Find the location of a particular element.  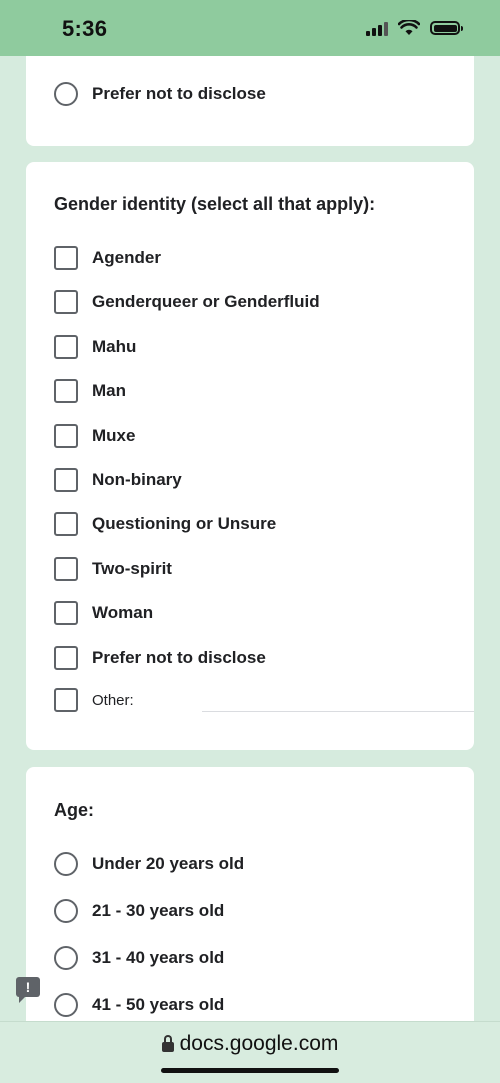

battery-icon is located at coordinates (446, 28).